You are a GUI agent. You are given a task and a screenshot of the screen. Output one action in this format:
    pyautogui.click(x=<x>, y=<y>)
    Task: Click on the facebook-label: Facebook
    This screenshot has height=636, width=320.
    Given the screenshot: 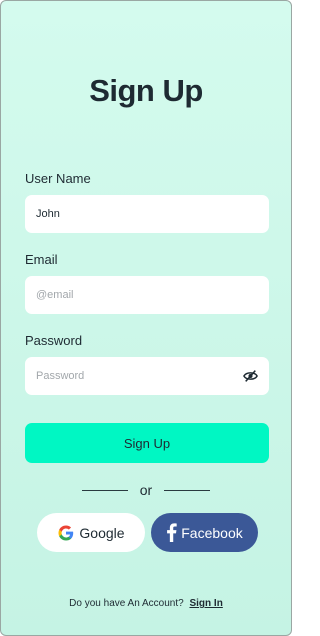 What is the action you would take?
    pyautogui.click(x=212, y=532)
    